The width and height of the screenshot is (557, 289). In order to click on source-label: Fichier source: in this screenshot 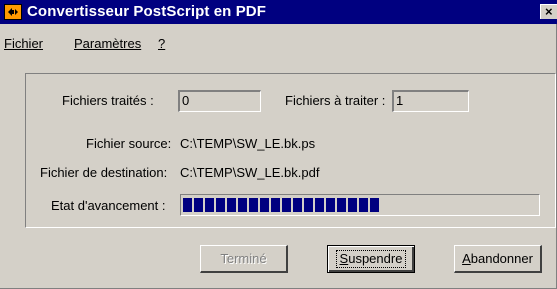, I will do `click(129, 143)`.